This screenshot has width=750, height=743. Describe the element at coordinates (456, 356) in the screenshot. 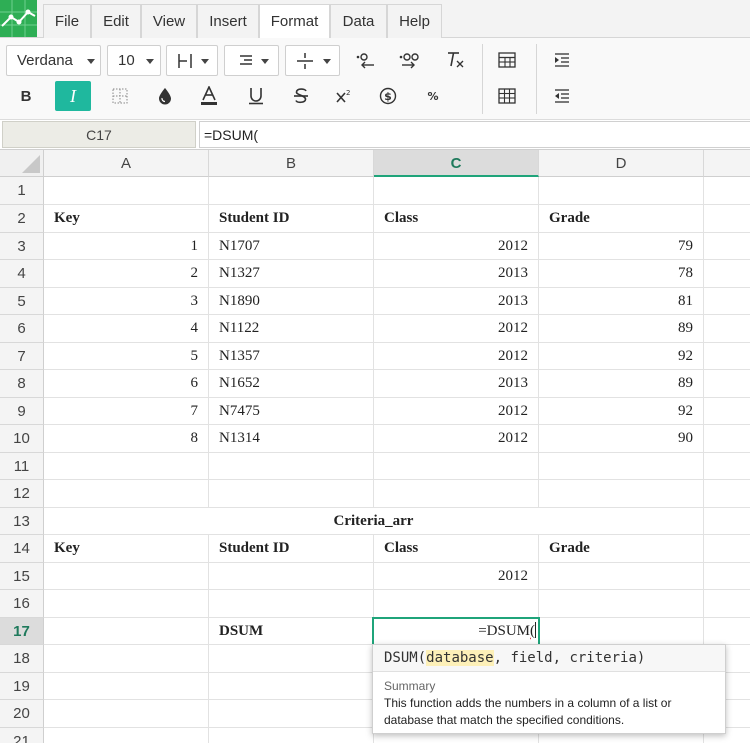

I see `cell-C7: 2012` at that location.